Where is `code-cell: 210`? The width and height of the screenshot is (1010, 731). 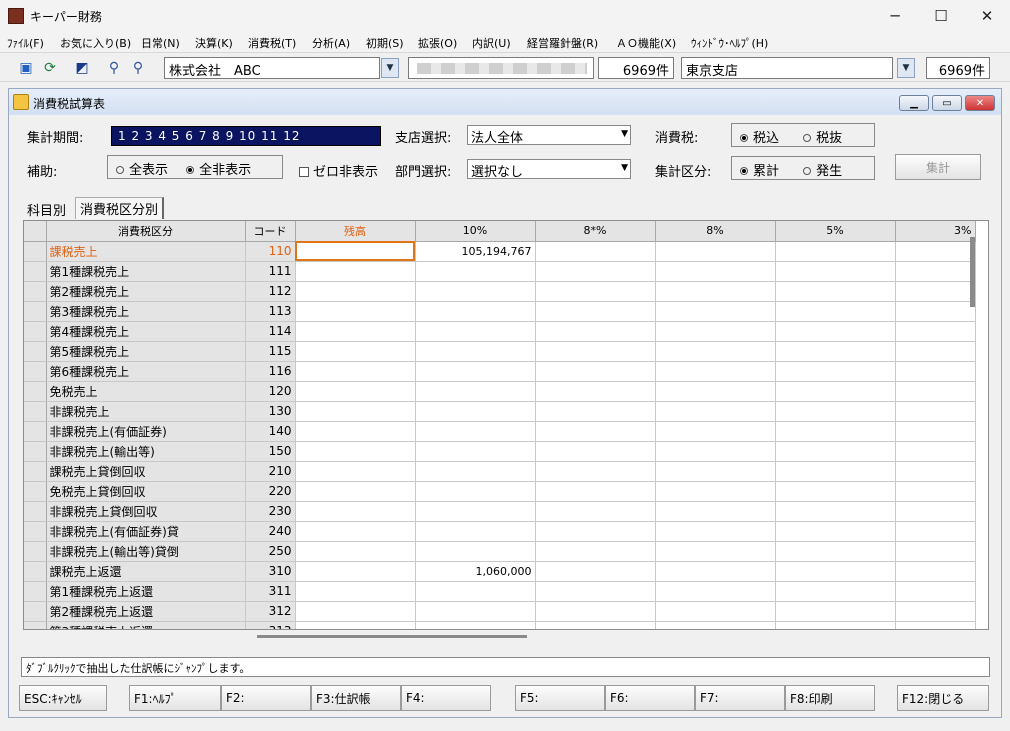 code-cell: 210 is located at coordinates (270, 471).